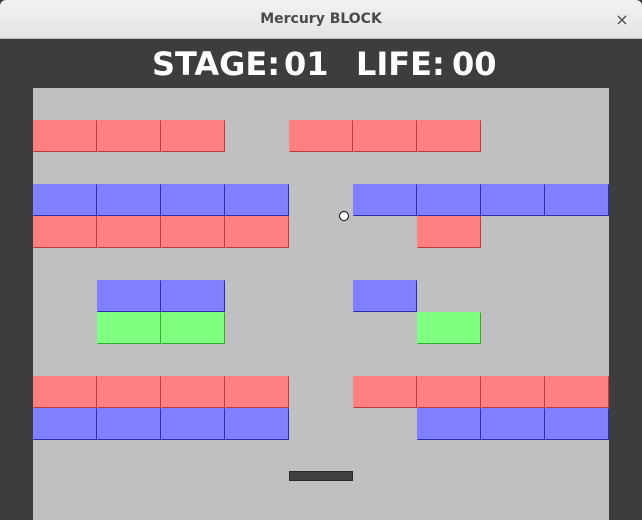  I want to click on stage-label: STAGE:, so click(216, 64).